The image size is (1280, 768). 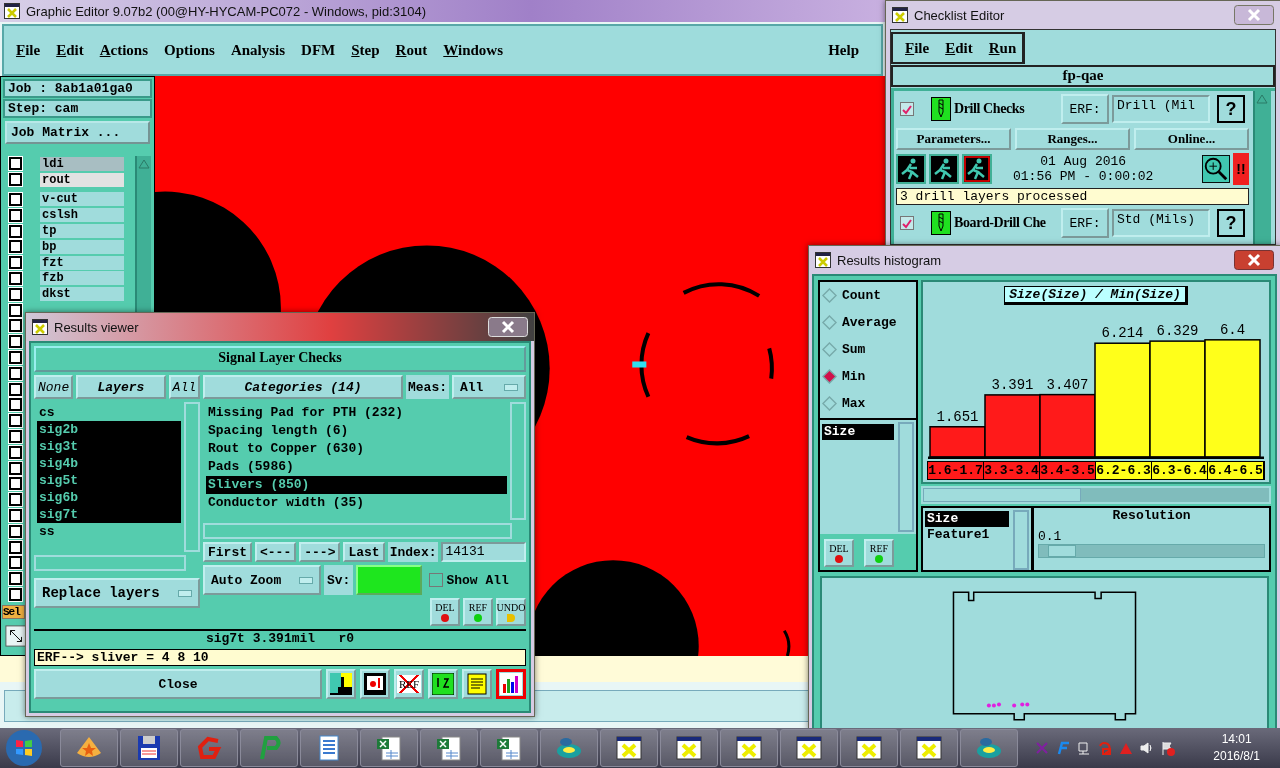 I want to click on slider-thumb, so click(x=1062, y=551).